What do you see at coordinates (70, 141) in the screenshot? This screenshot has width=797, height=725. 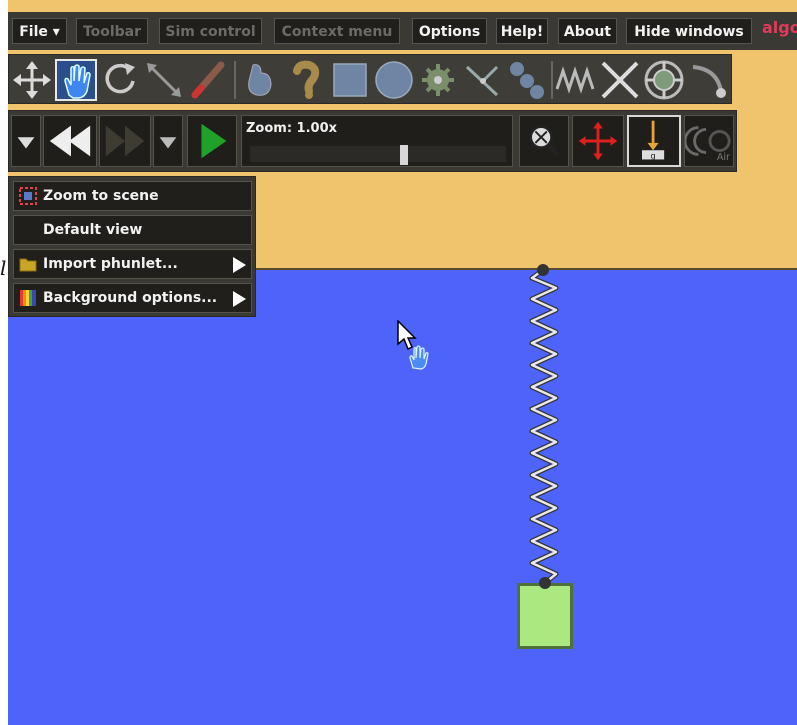 I see `rewind-button-icon` at bounding box center [70, 141].